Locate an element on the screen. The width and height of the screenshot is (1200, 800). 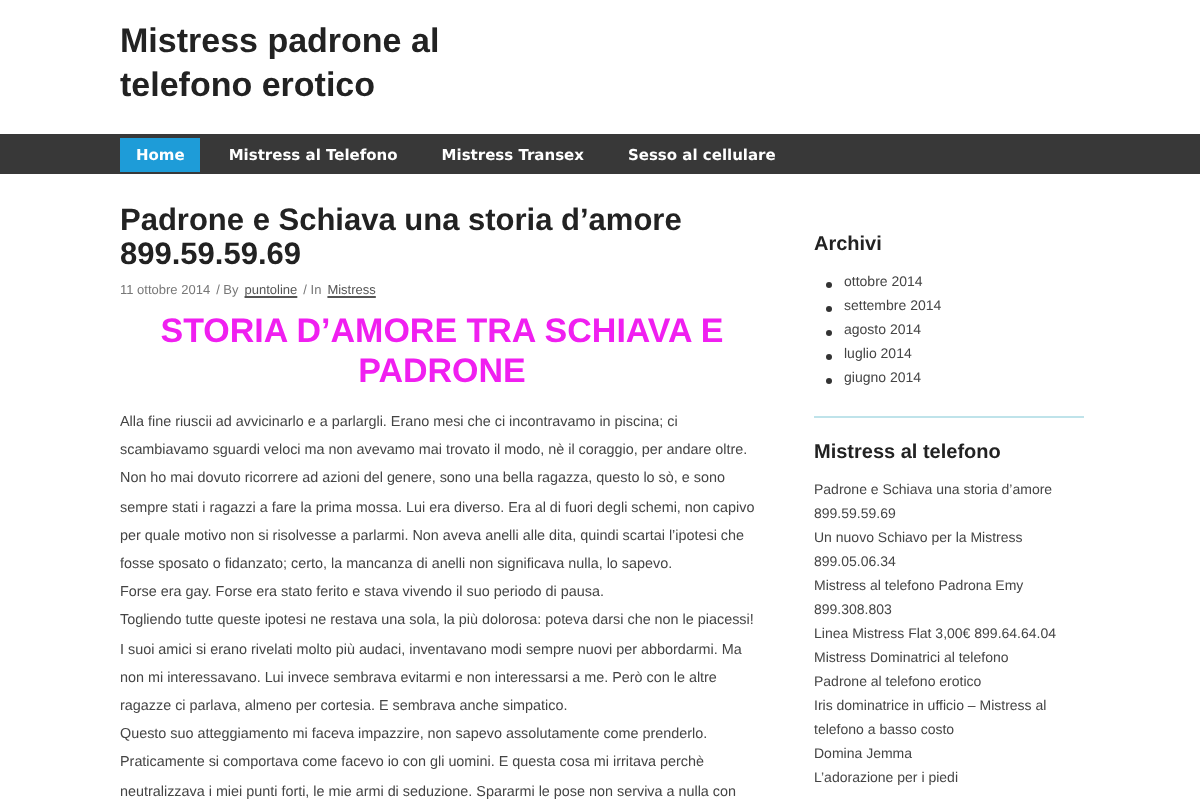
site-title: Mistress padrone al telefono erotico is located at coordinates (320, 64).